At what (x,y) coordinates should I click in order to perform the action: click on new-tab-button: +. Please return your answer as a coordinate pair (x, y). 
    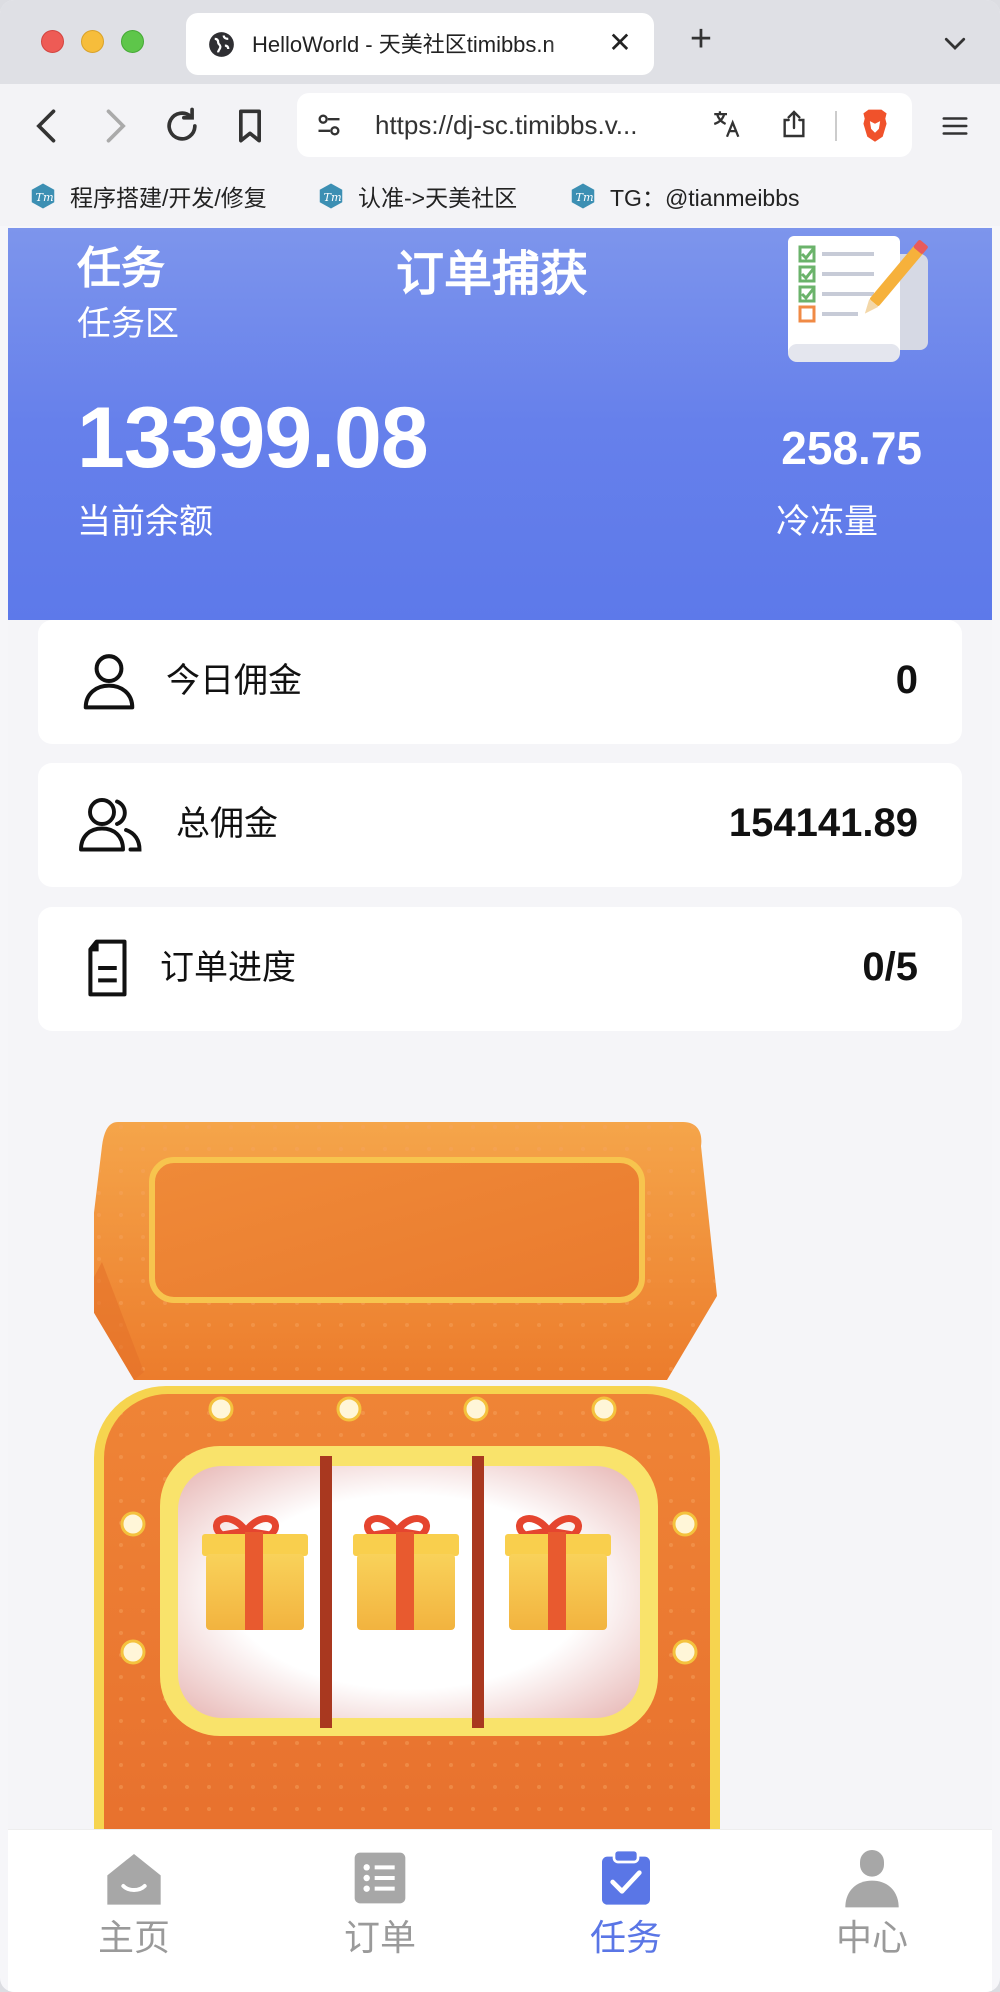
    Looking at the image, I should click on (701, 39).